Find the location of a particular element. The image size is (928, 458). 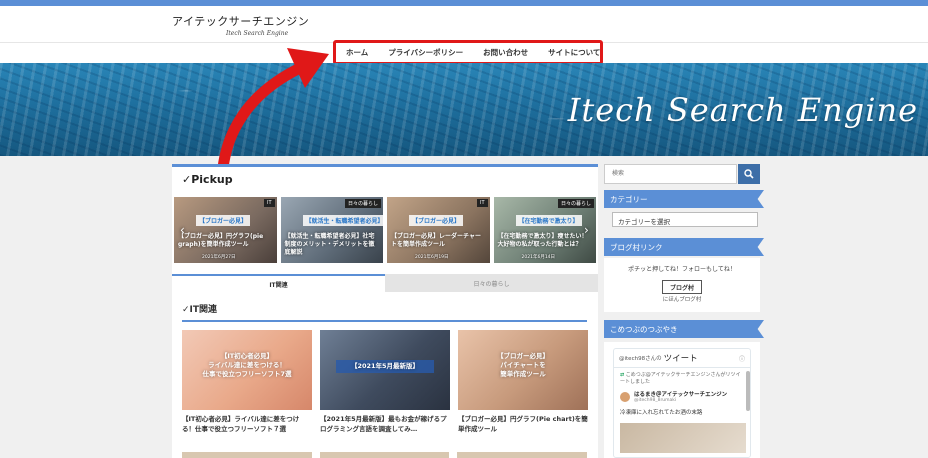

slide-title: 【ブロガー必見】円グラフ(pie graph)を簡単作成ツール is located at coordinates (221, 241).